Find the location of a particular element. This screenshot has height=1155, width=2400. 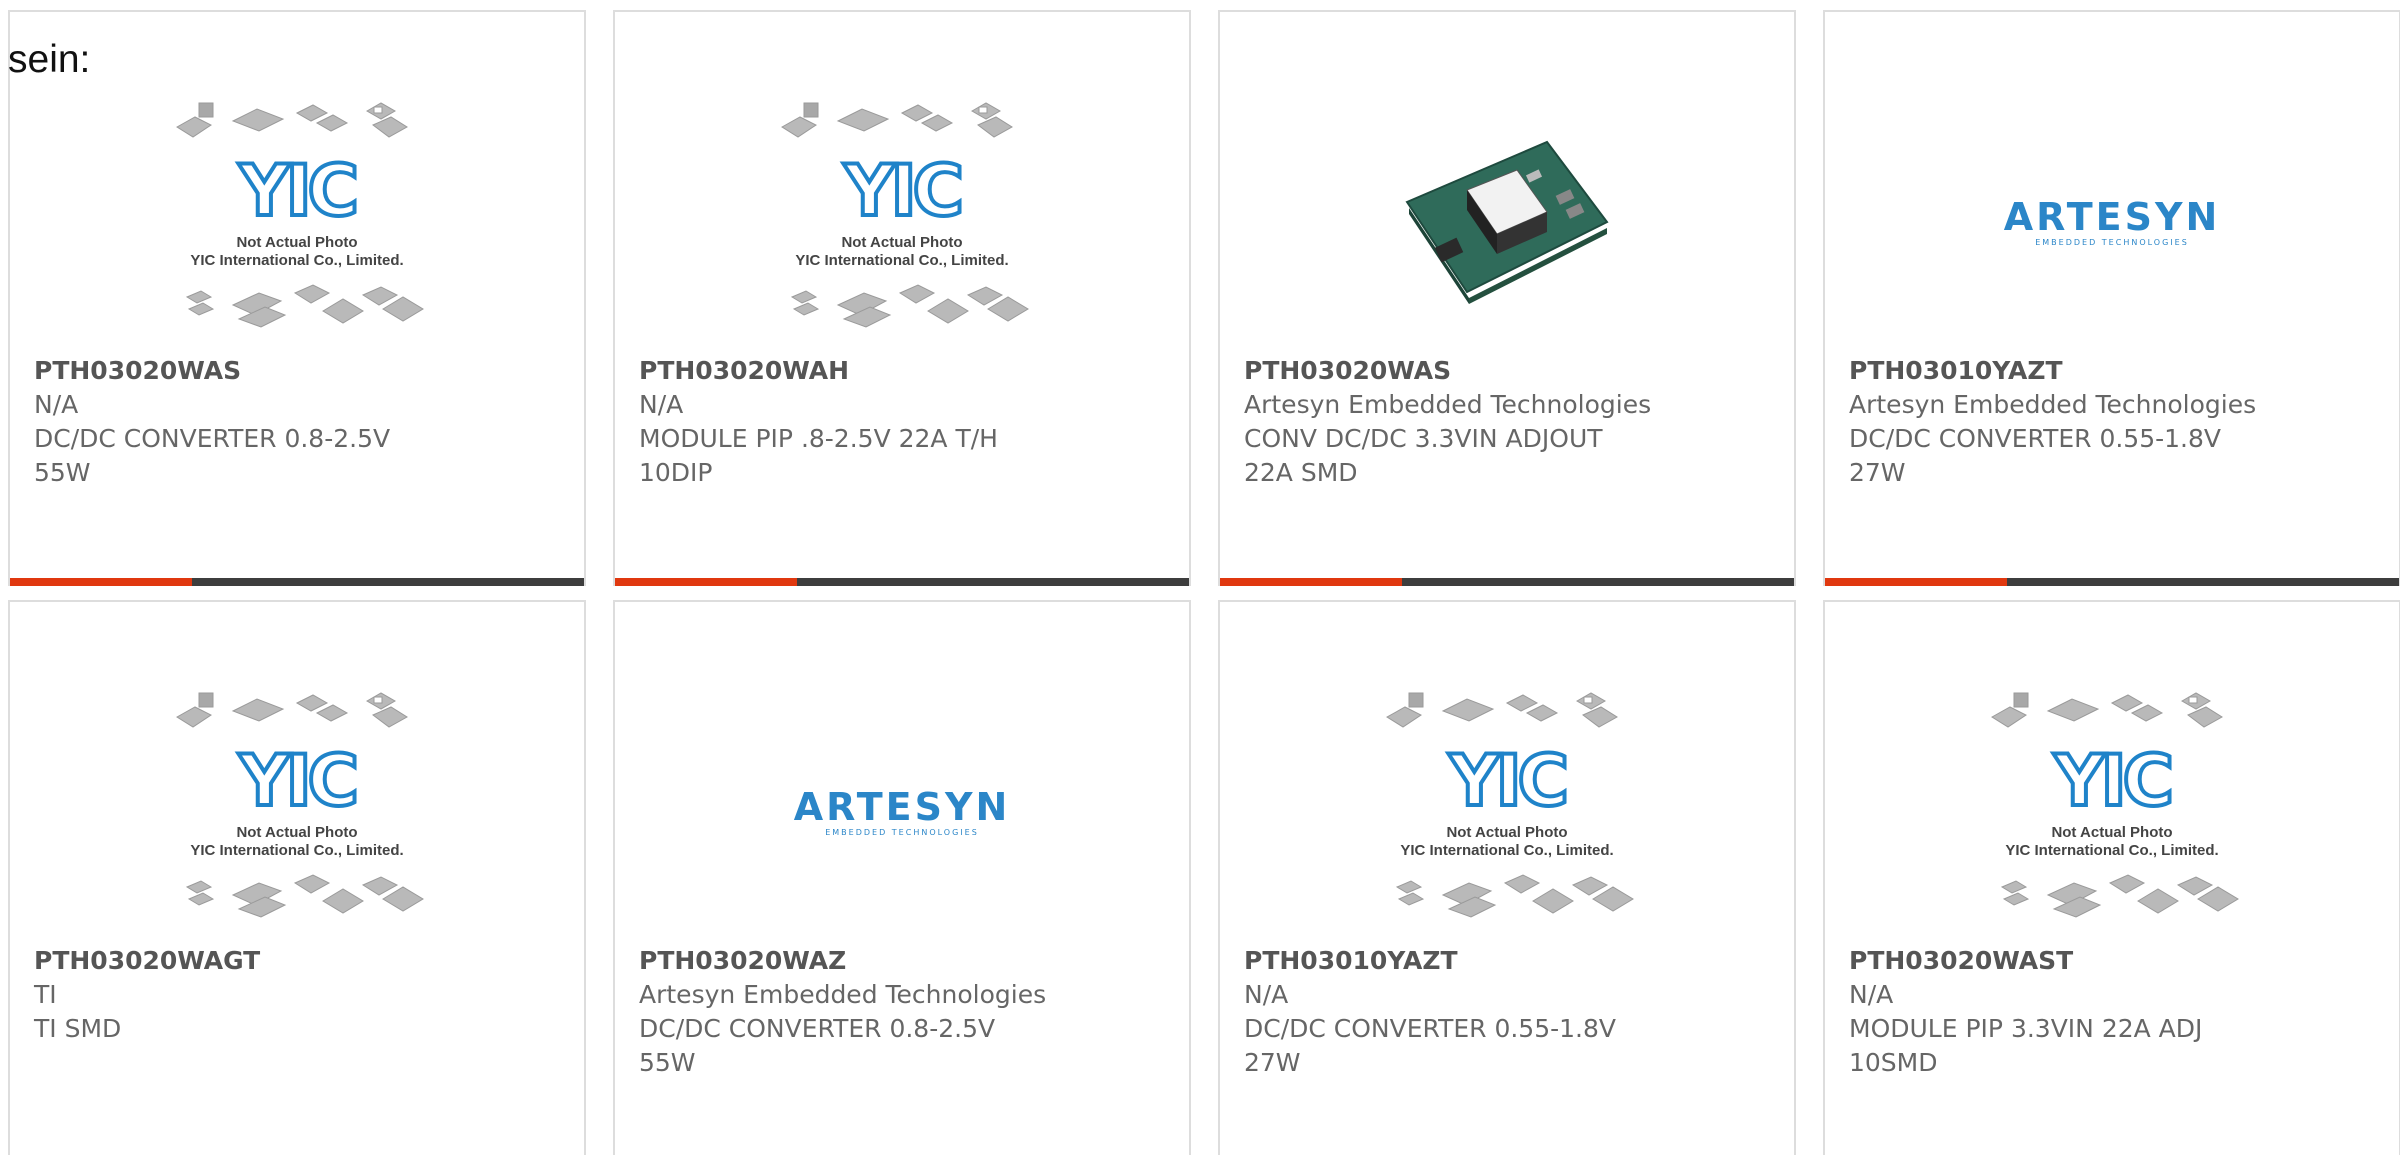

product-description: MODULE PIP 3.3VIN 22A ADJ 10SMD is located at coordinates (2026, 1045).